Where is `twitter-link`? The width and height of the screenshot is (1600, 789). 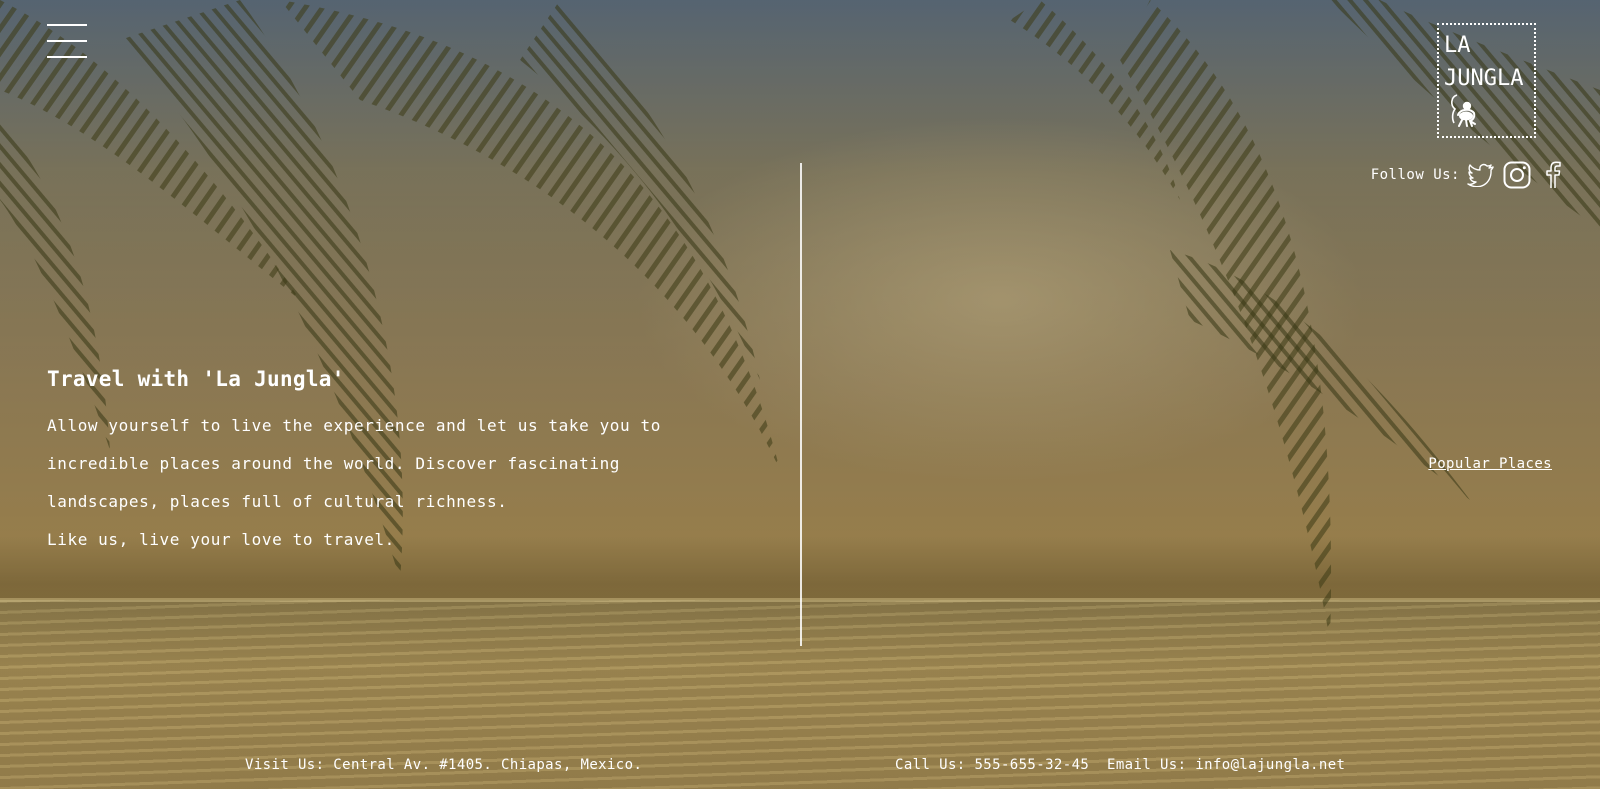
twitter-link is located at coordinates (1481, 175).